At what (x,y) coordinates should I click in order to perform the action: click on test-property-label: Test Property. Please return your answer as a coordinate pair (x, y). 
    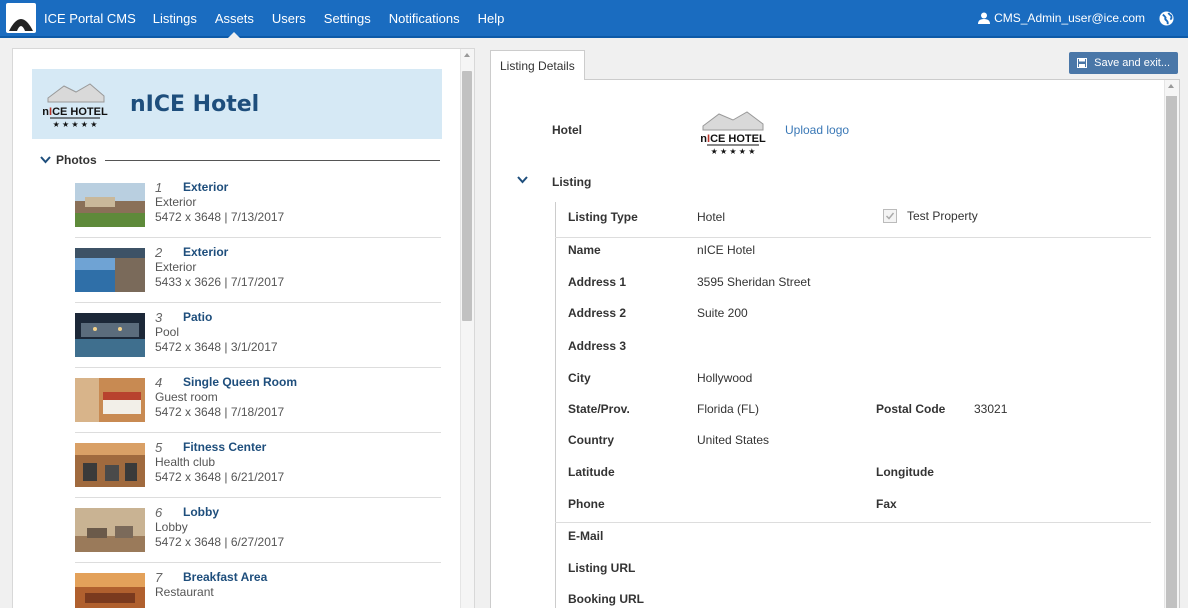
    Looking at the image, I should click on (942, 216).